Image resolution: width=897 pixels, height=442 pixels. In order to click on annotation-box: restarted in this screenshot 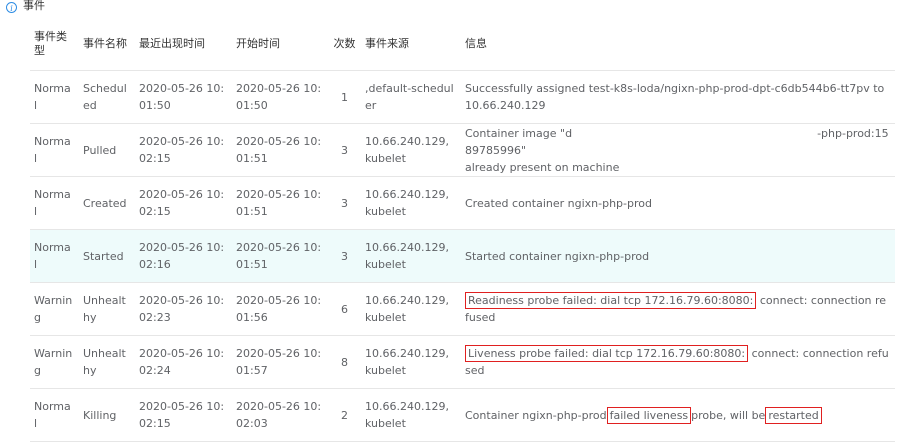, I will do `click(793, 415)`.